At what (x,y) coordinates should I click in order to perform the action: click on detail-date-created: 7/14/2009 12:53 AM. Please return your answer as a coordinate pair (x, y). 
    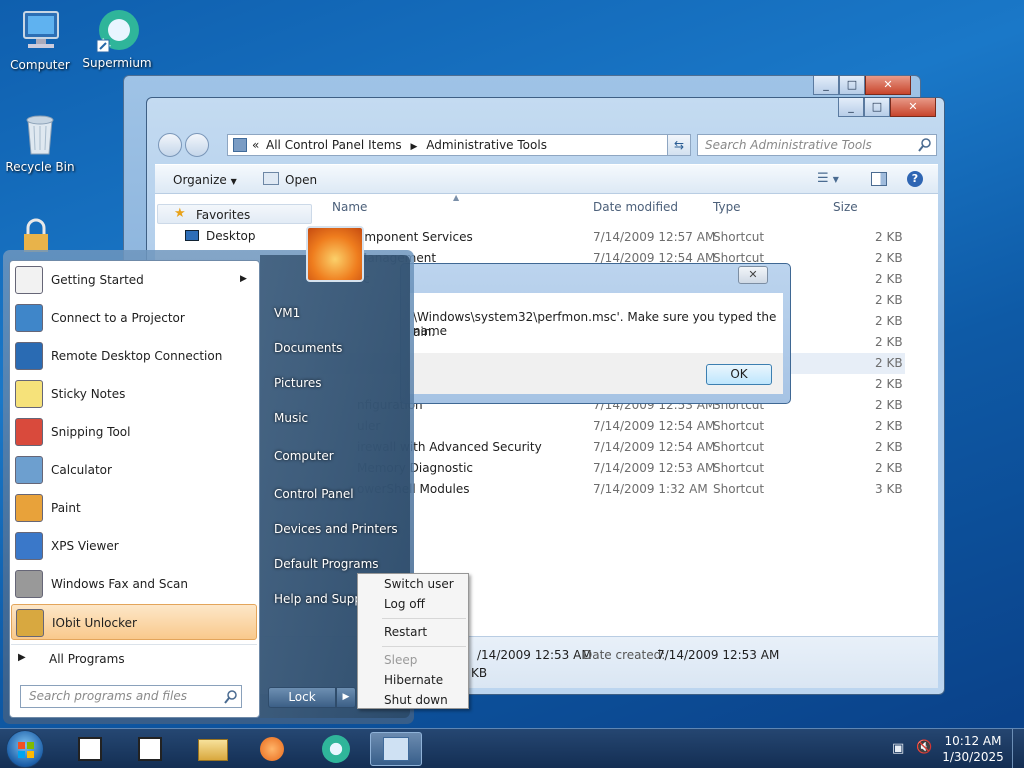
    Looking at the image, I should click on (718, 655).